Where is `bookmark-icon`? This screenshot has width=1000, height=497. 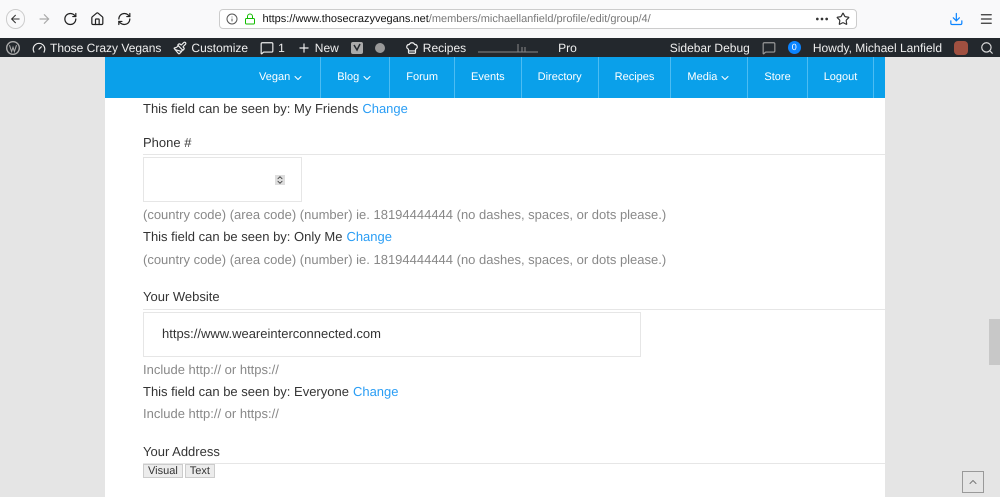 bookmark-icon is located at coordinates (843, 19).